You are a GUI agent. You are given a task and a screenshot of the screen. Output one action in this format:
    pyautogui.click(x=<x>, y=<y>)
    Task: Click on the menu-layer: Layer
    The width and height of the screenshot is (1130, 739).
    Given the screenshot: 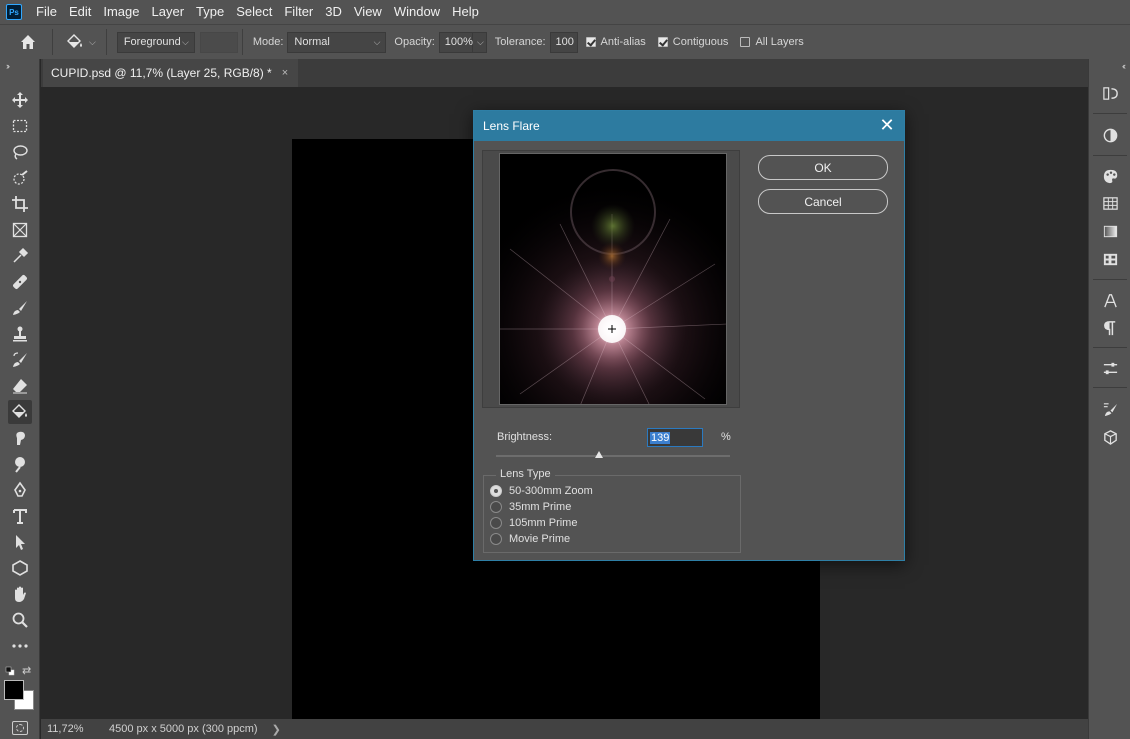 What is the action you would take?
    pyautogui.click(x=168, y=12)
    